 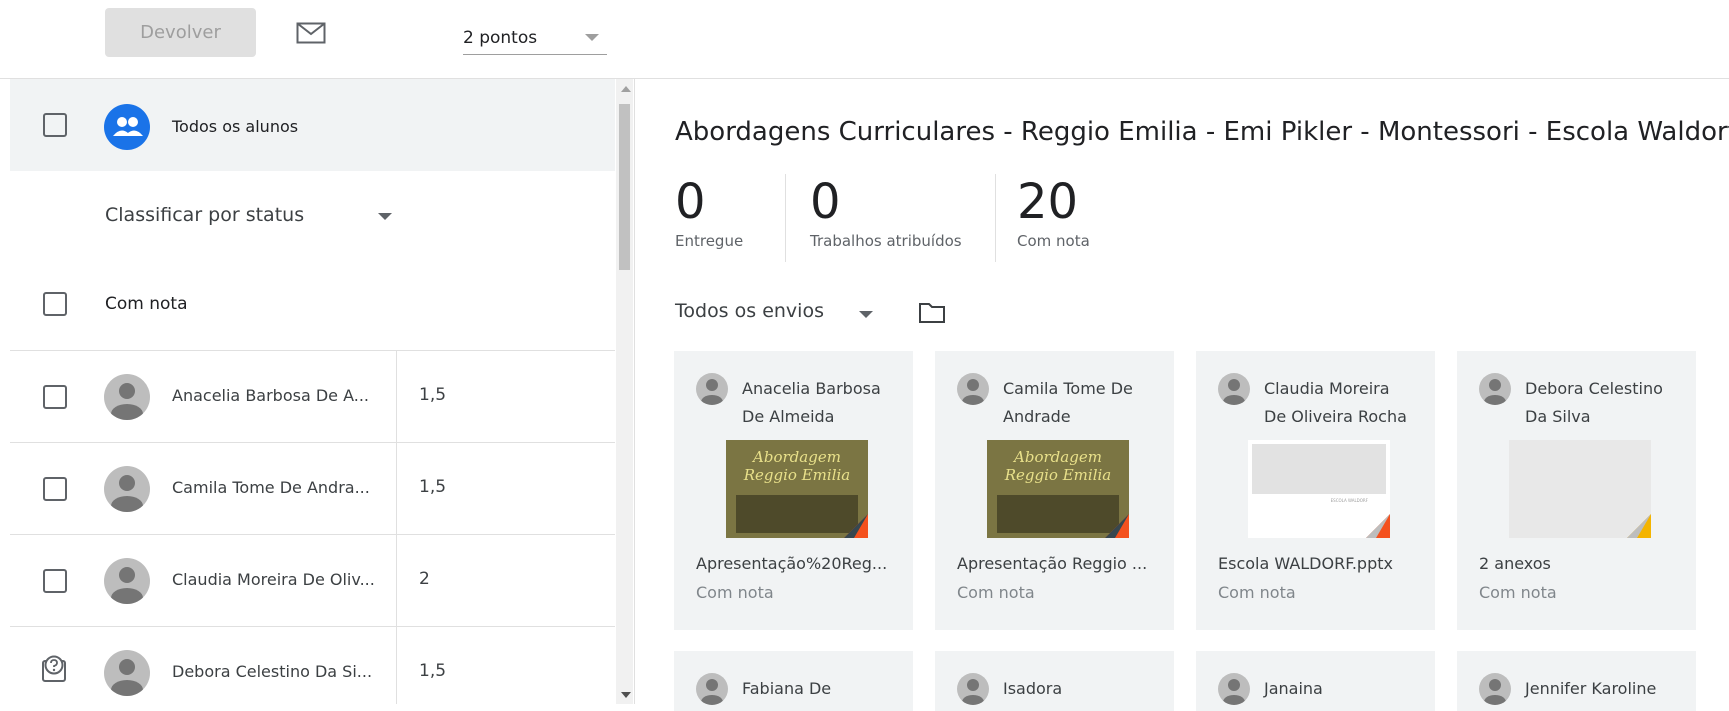 I want to click on toolbar: Devolver 2 pontos, so click(x=864, y=39).